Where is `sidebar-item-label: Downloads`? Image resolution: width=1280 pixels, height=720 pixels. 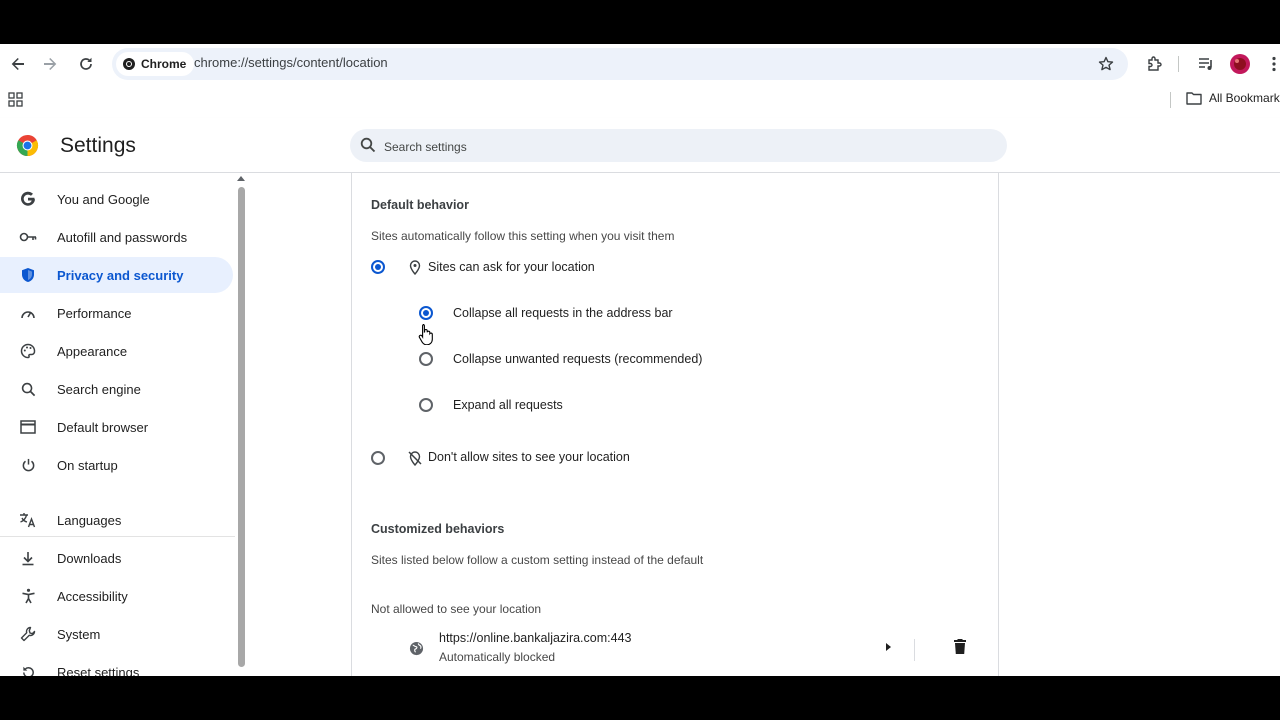
sidebar-item-label: Downloads is located at coordinates (89, 558).